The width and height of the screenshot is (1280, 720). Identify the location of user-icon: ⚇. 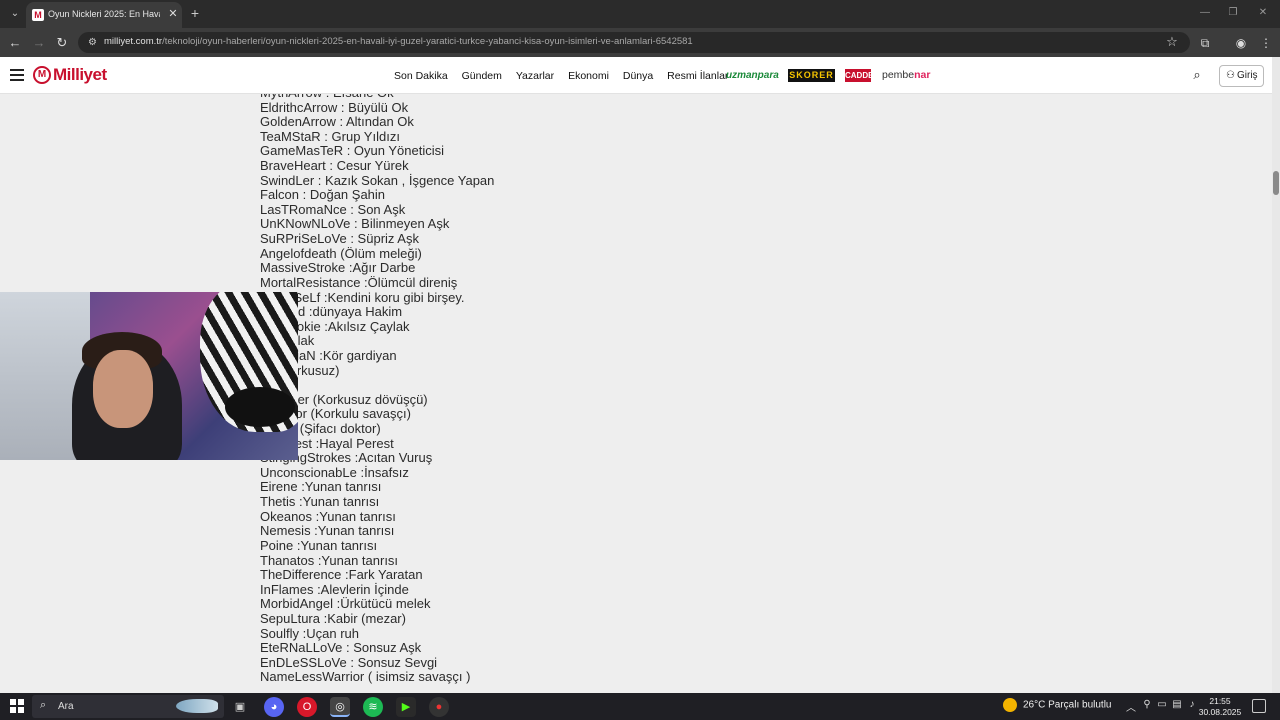
(1230, 75).